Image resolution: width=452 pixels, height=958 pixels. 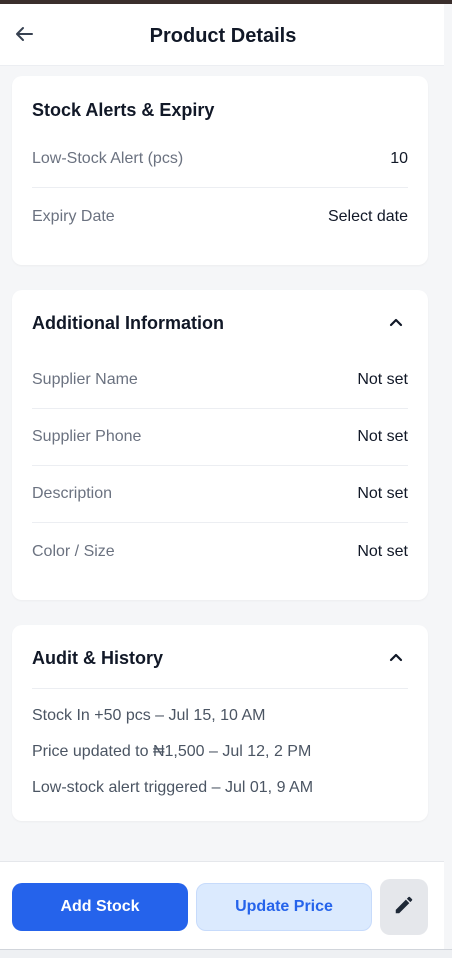 I want to click on edit-button, so click(x=404, y=907).